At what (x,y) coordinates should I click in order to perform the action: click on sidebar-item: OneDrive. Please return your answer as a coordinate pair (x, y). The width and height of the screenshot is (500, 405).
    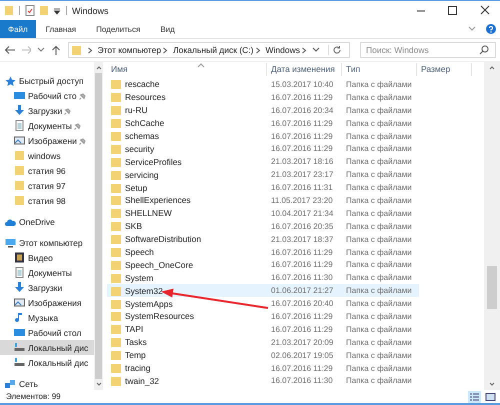
    Looking at the image, I should click on (47, 221).